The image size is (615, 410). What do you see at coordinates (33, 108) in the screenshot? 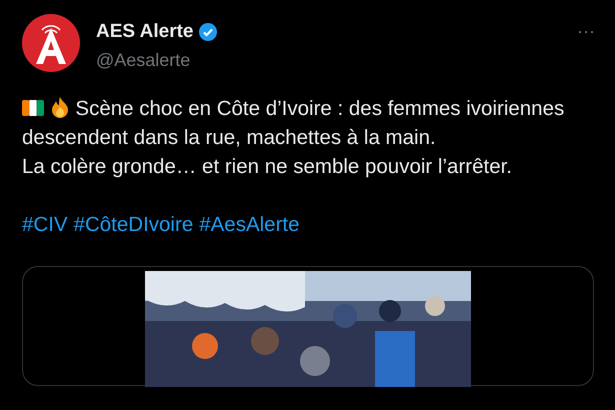
I see `ivory-coast-flag-icon` at bounding box center [33, 108].